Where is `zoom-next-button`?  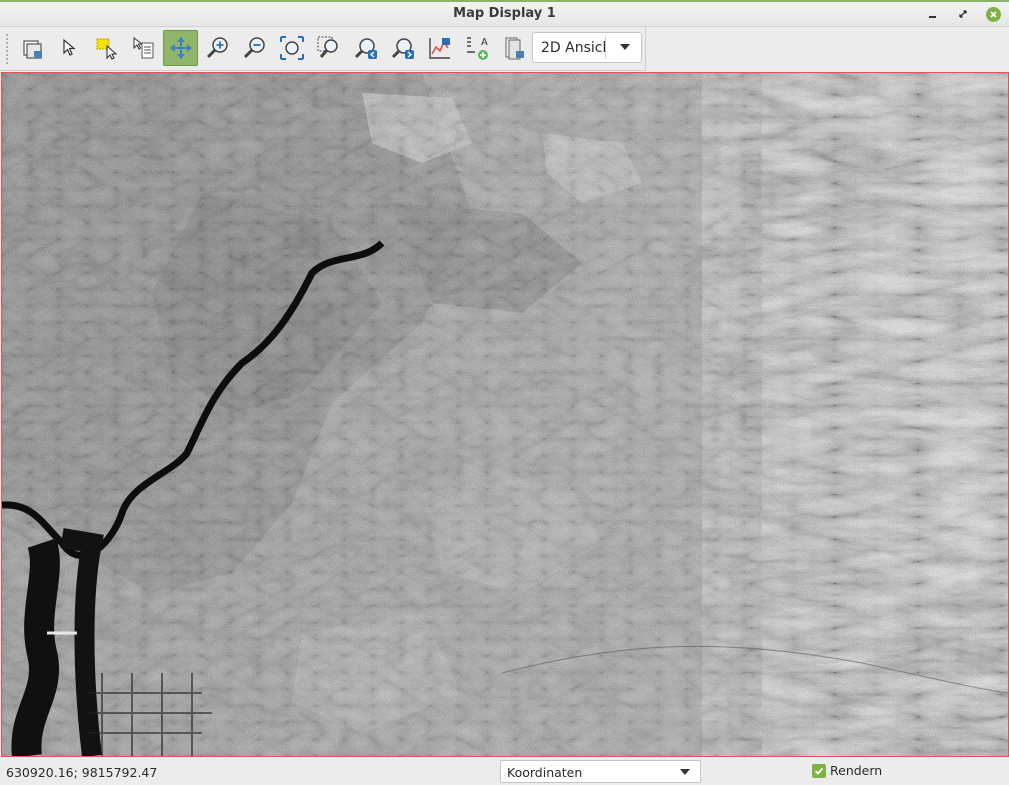 zoom-next-button is located at coordinates (402, 48).